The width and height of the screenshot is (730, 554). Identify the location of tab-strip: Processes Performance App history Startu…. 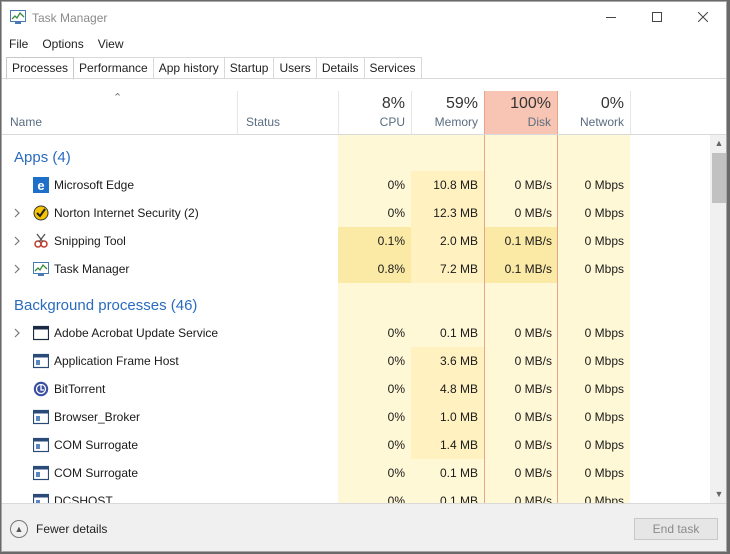
(214, 68).